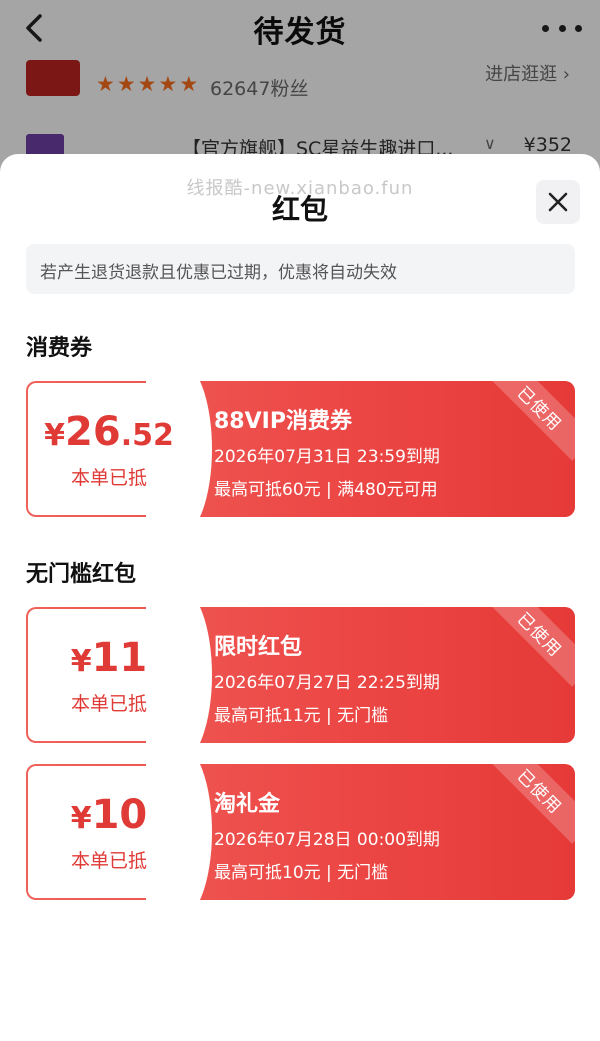 Image resolution: width=600 pixels, height=1041 pixels. I want to click on expiry-notice: 若产生退货退款且优惠已过期，优惠将自动失效, so click(300, 269).